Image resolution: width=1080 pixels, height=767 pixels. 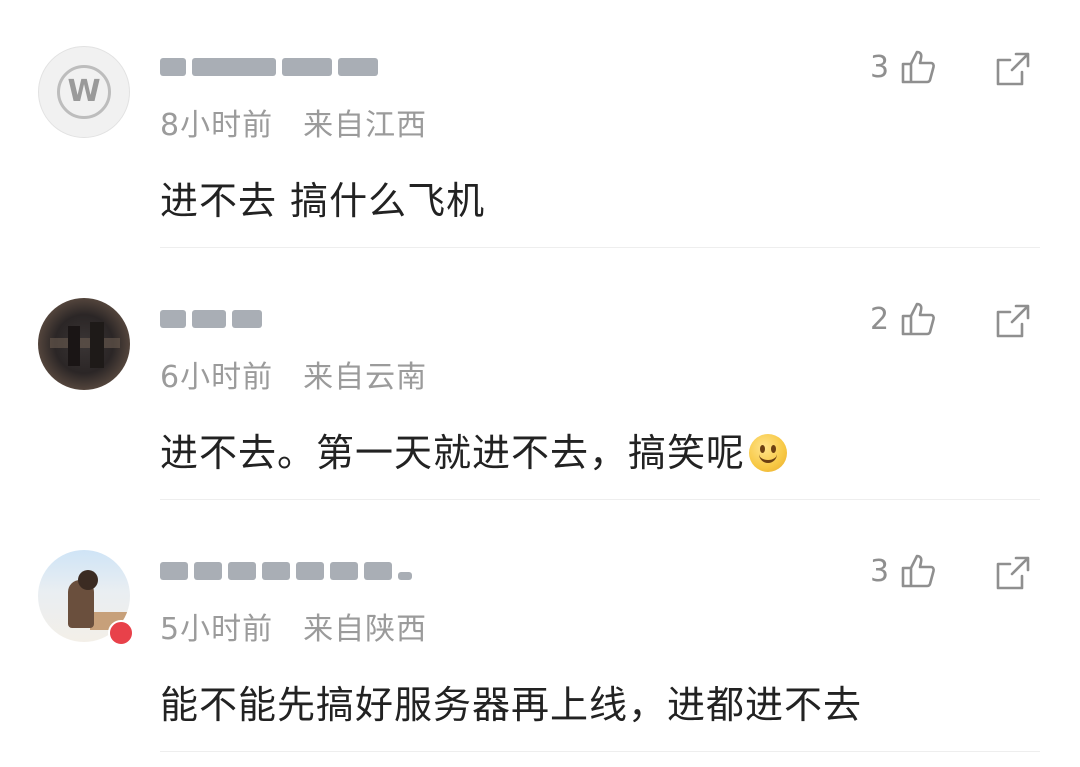 I want to click on comment-time: 8小时前, so click(x=217, y=125).